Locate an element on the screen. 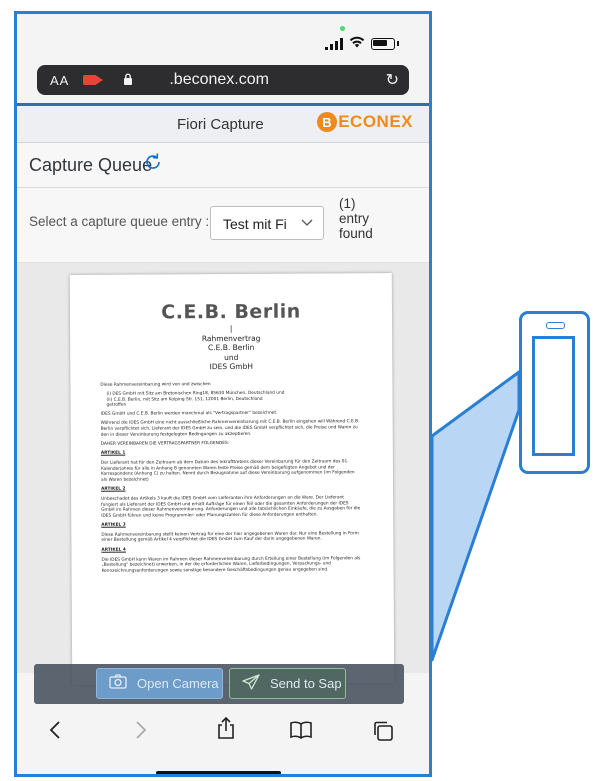  doc-party: getroffen is located at coordinates (116, 405).